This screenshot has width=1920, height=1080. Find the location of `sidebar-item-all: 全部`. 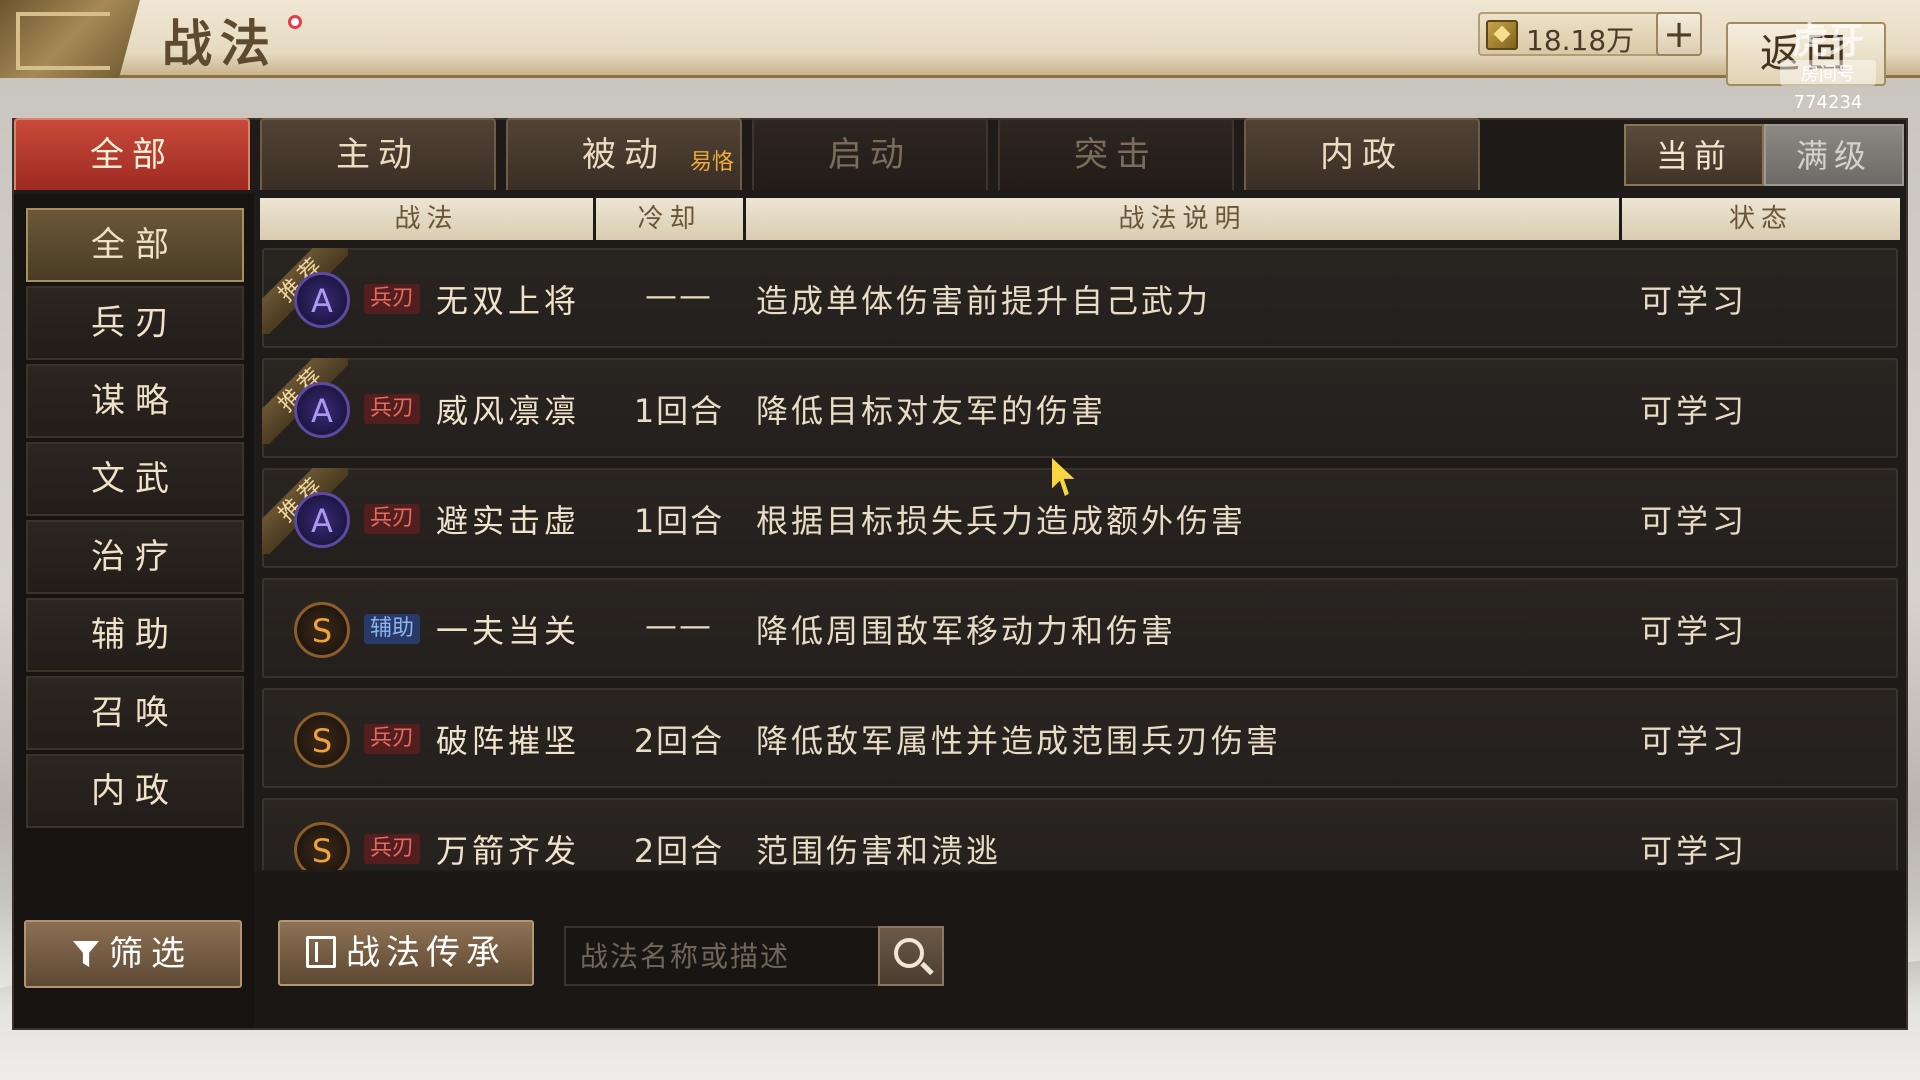

sidebar-item-all: 全部 is located at coordinates (135, 245).